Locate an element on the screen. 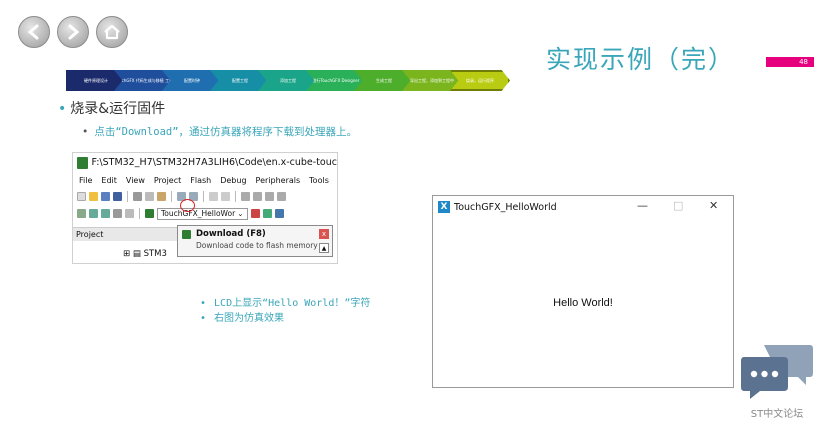 Image resolution: width=821 pixels, height=427 pixels. menu-item: View is located at coordinates (135, 180).